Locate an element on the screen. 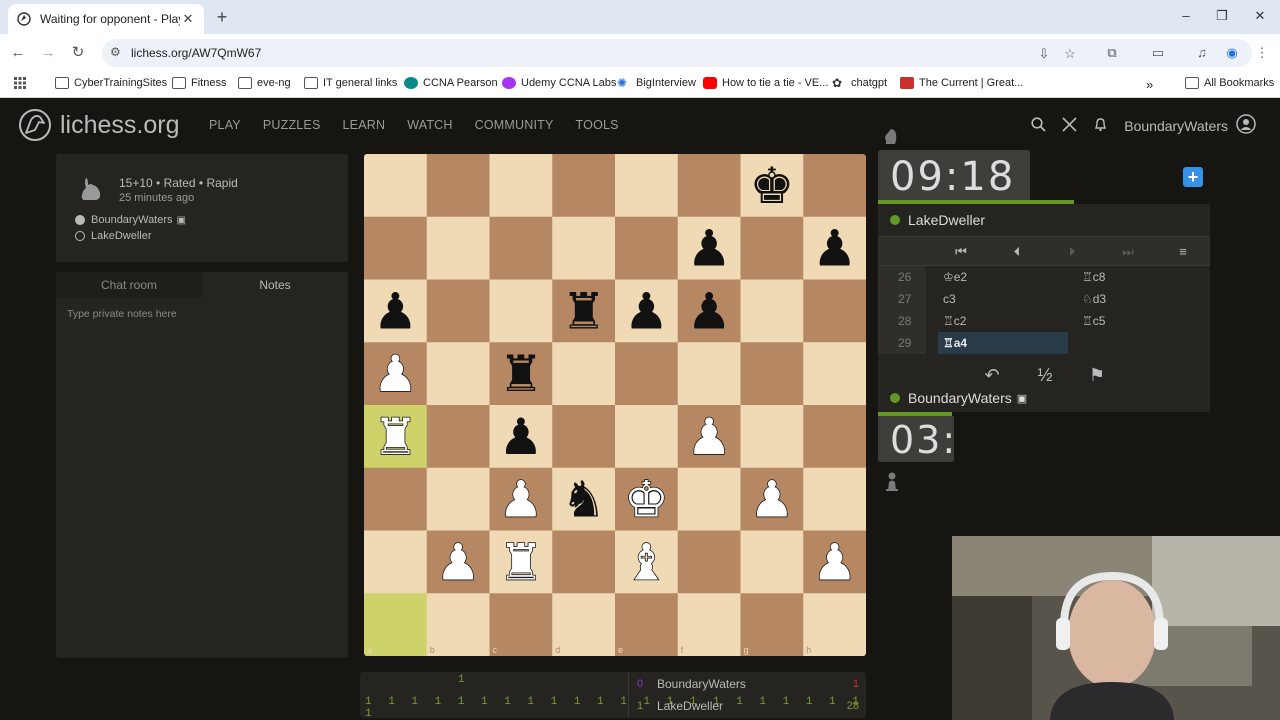 The image size is (1280, 720). bookmark-item: Udemy CCNA Labs is located at coordinates (559, 83).